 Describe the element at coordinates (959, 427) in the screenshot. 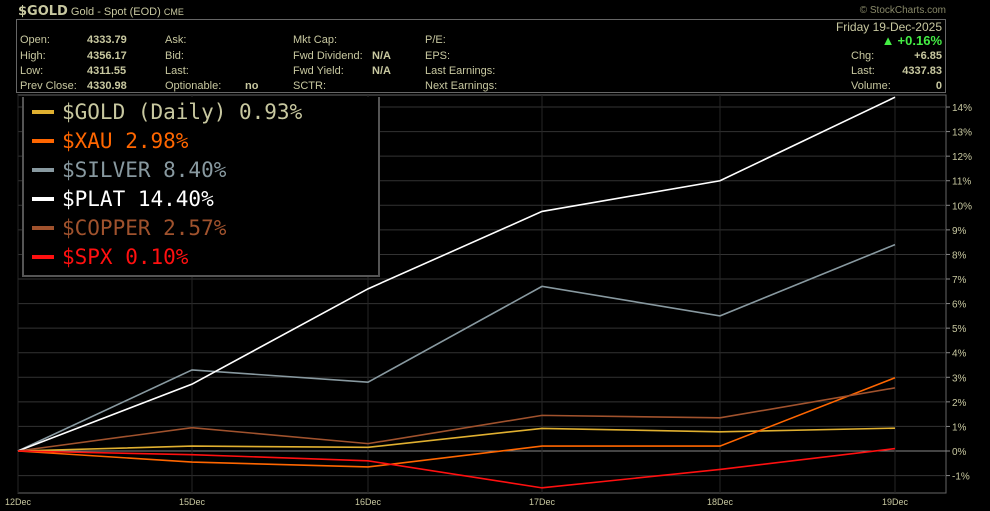

I see `y-tick-label: 1%` at that location.